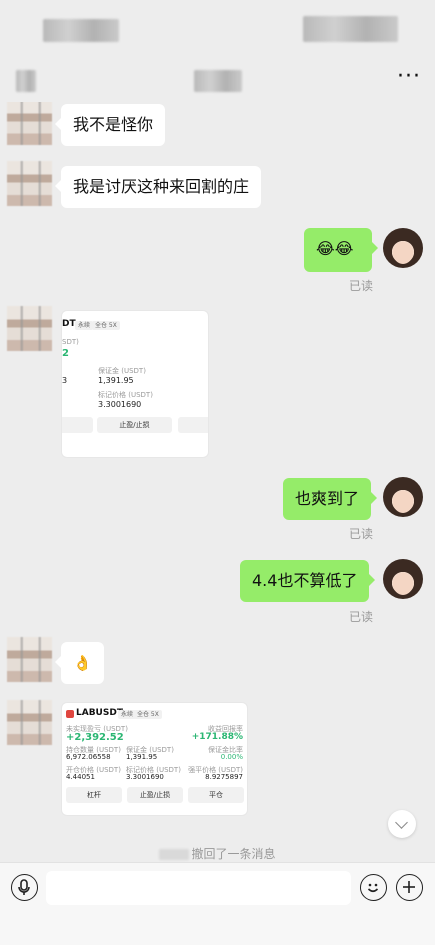  What do you see at coordinates (409, 887) in the screenshot?
I see `plus-icon` at bounding box center [409, 887].